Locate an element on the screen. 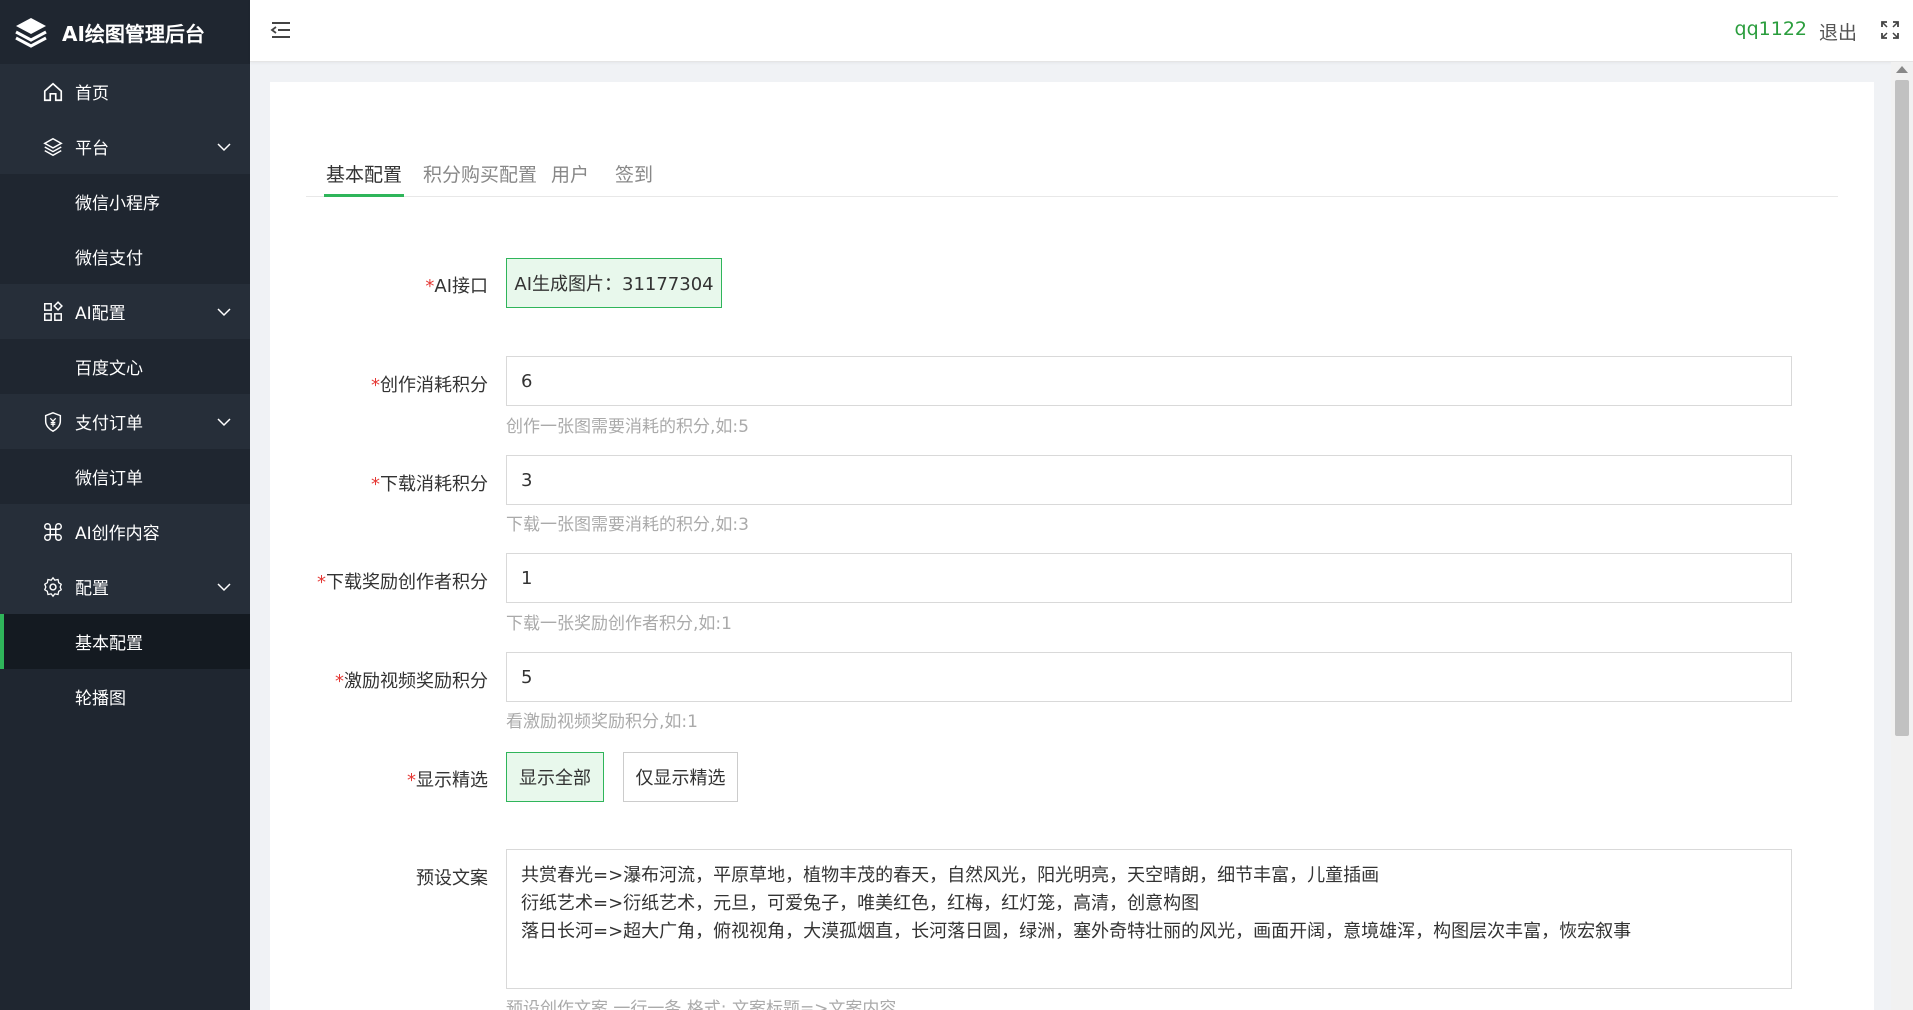 The image size is (1913, 1010). scrollbar-thumb is located at coordinates (1902, 408).